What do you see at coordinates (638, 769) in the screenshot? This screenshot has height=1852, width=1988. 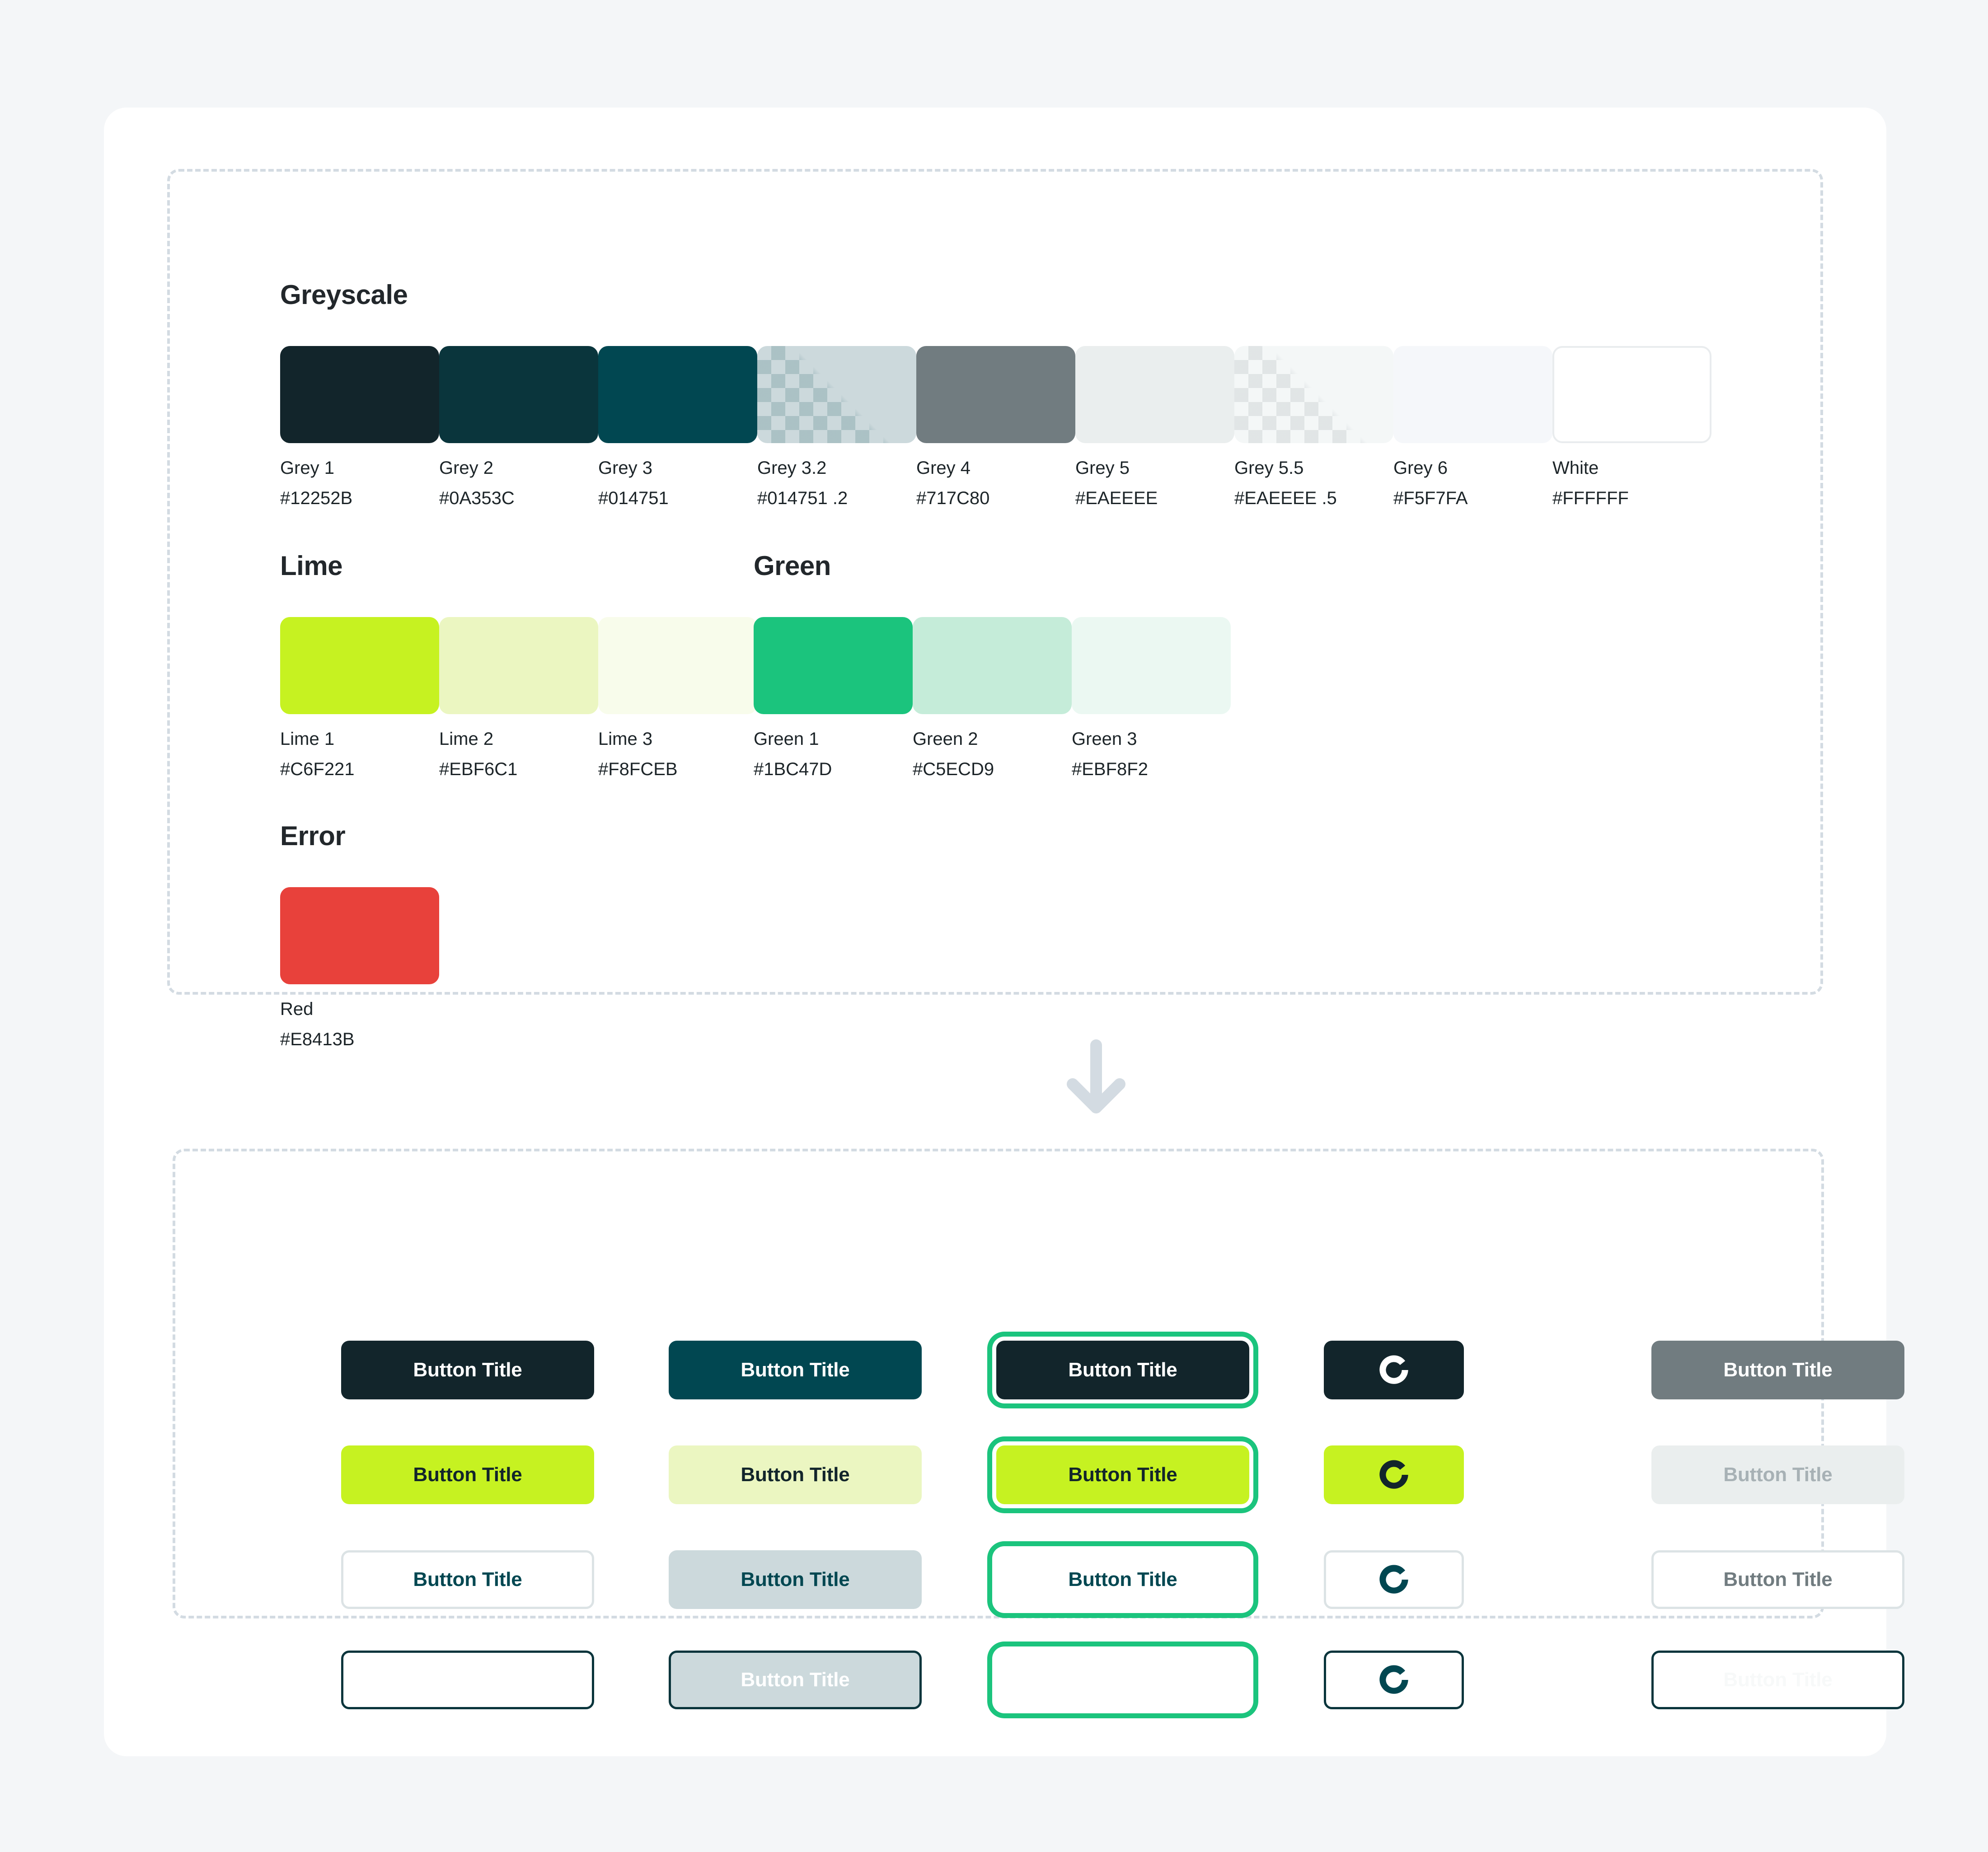 I see `swatch-hex-value: #F8FCEB` at bounding box center [638, 769].